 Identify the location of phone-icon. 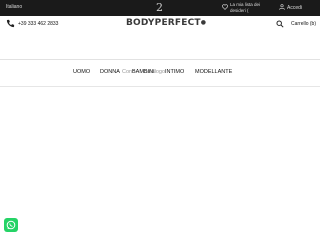
(10, 23).